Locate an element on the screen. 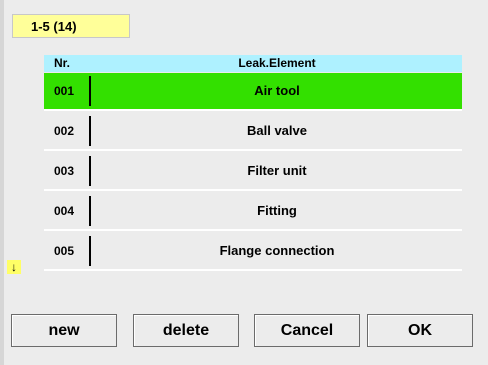 The width and height of the screenshot is (488, 365). row-number: 005 is located at coordinates (64, 251).